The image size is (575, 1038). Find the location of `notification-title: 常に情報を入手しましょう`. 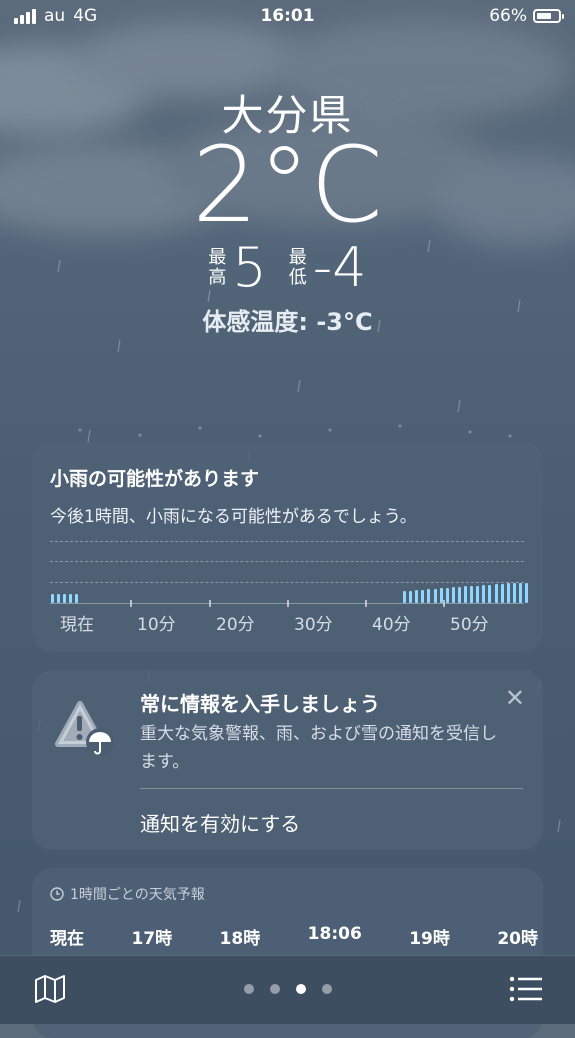

notification-title: 常に情報を入手しましょう is located at coordinates (260, 704).